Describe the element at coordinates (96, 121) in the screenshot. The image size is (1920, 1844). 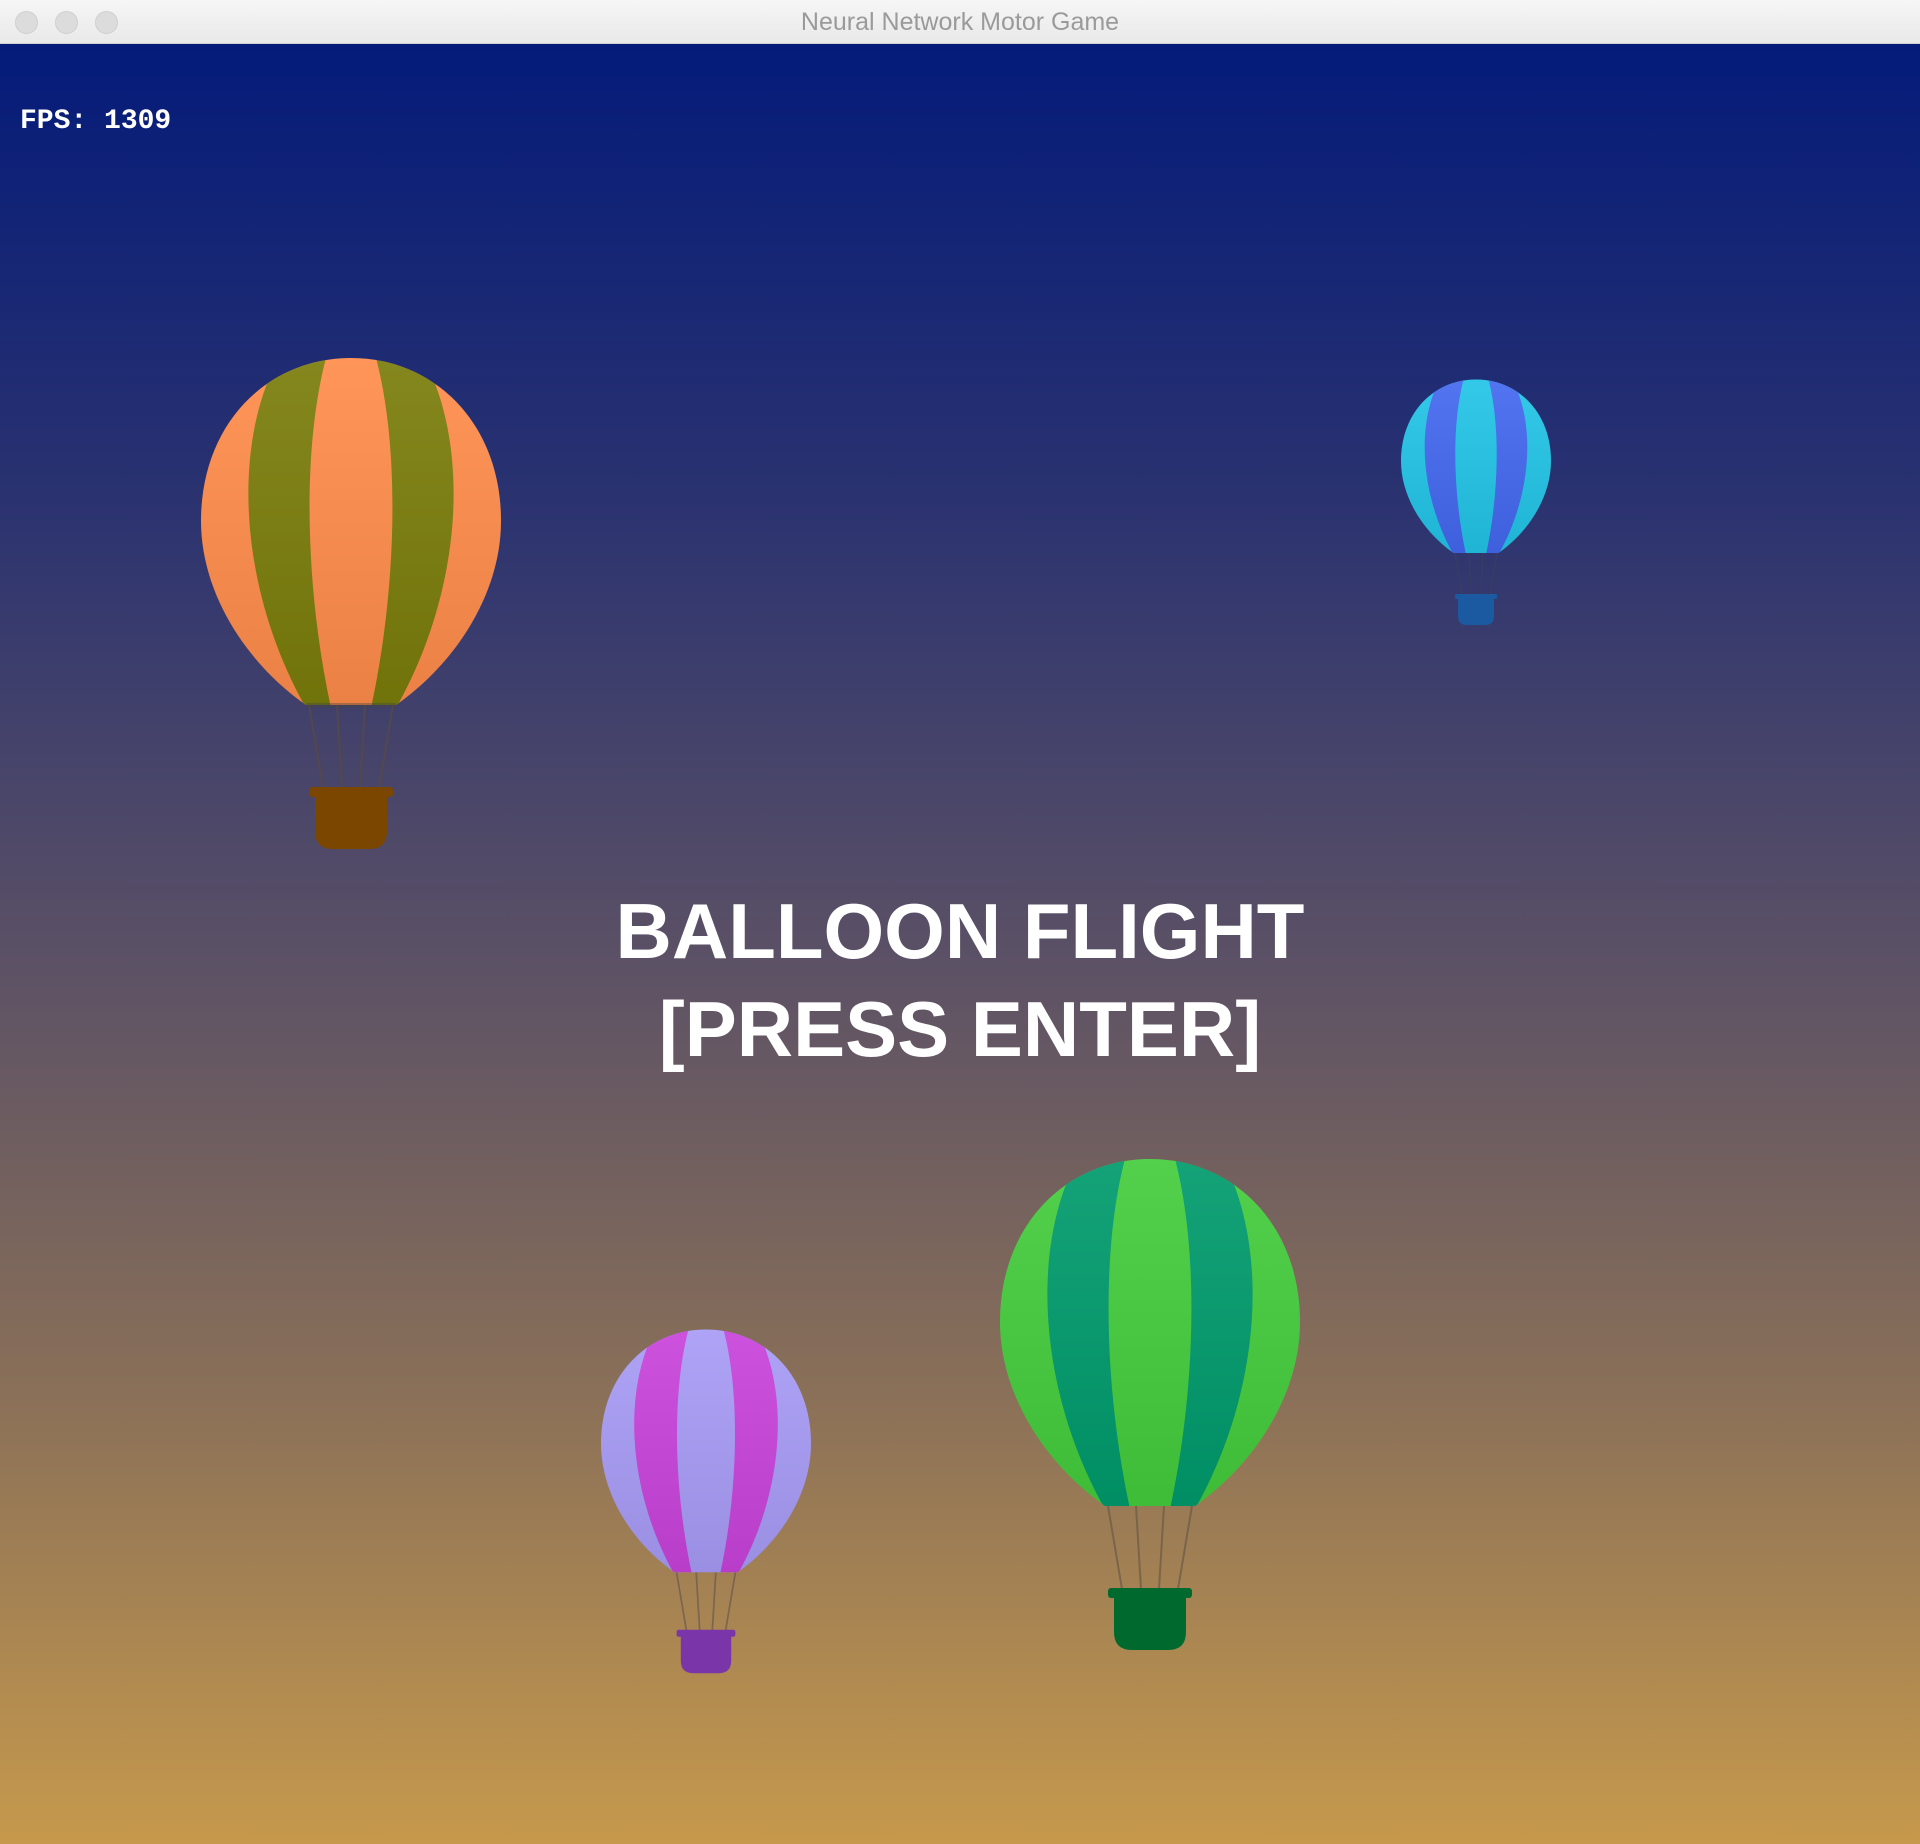
I see `fps-counter: FPS: 1309` at that location.